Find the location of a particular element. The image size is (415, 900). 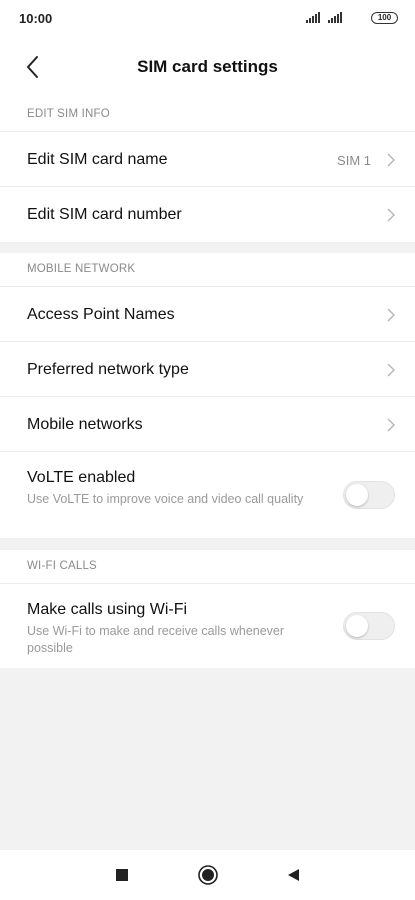

section-header: EDIT SIM INFO is located at coordinates (207, 115).